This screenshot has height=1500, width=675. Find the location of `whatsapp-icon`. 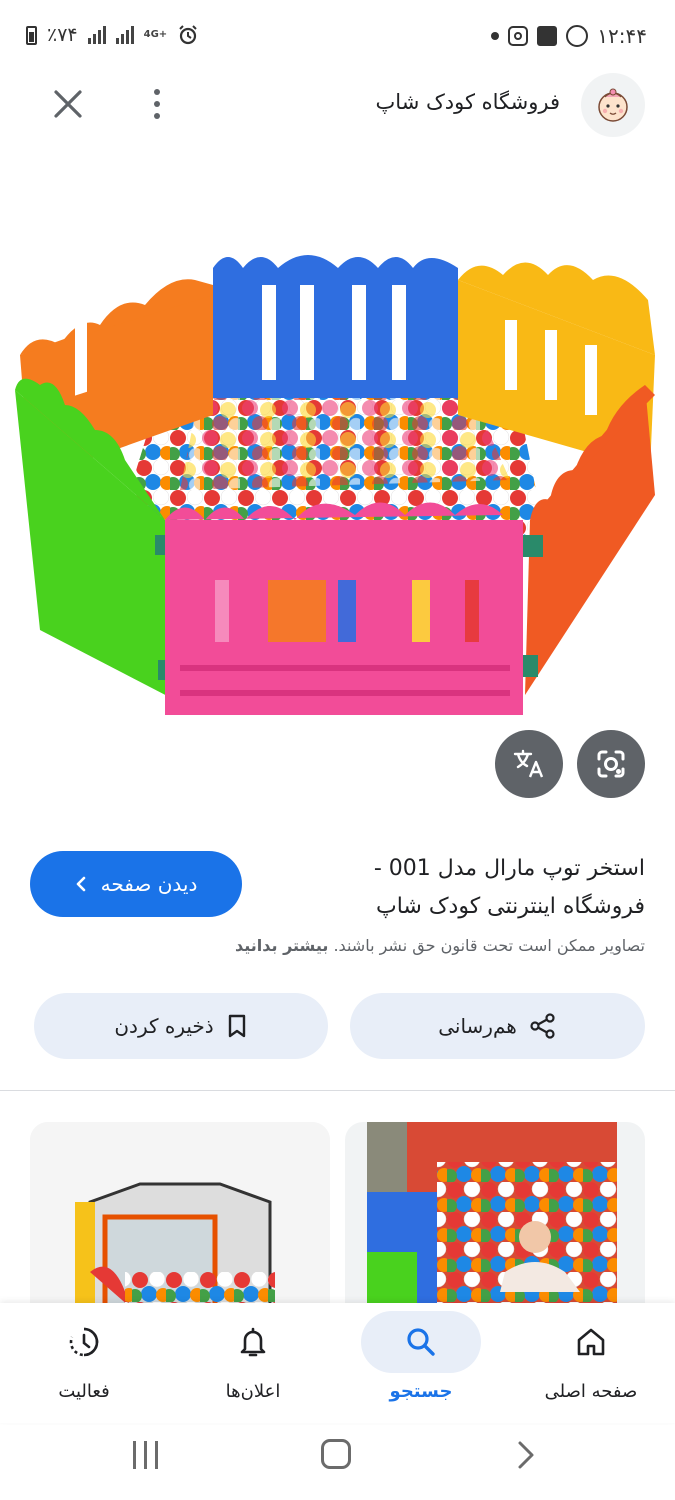

whatsapp-icon is located at coordinates (577, 36).